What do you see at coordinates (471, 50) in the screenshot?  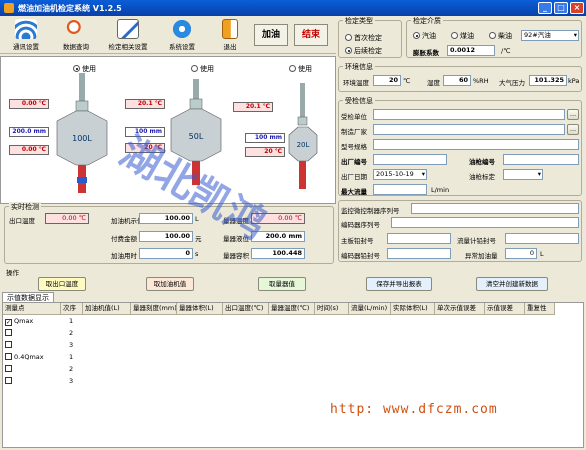 I see `expansion-input: 0.0012` at bounding box center [471, 50].